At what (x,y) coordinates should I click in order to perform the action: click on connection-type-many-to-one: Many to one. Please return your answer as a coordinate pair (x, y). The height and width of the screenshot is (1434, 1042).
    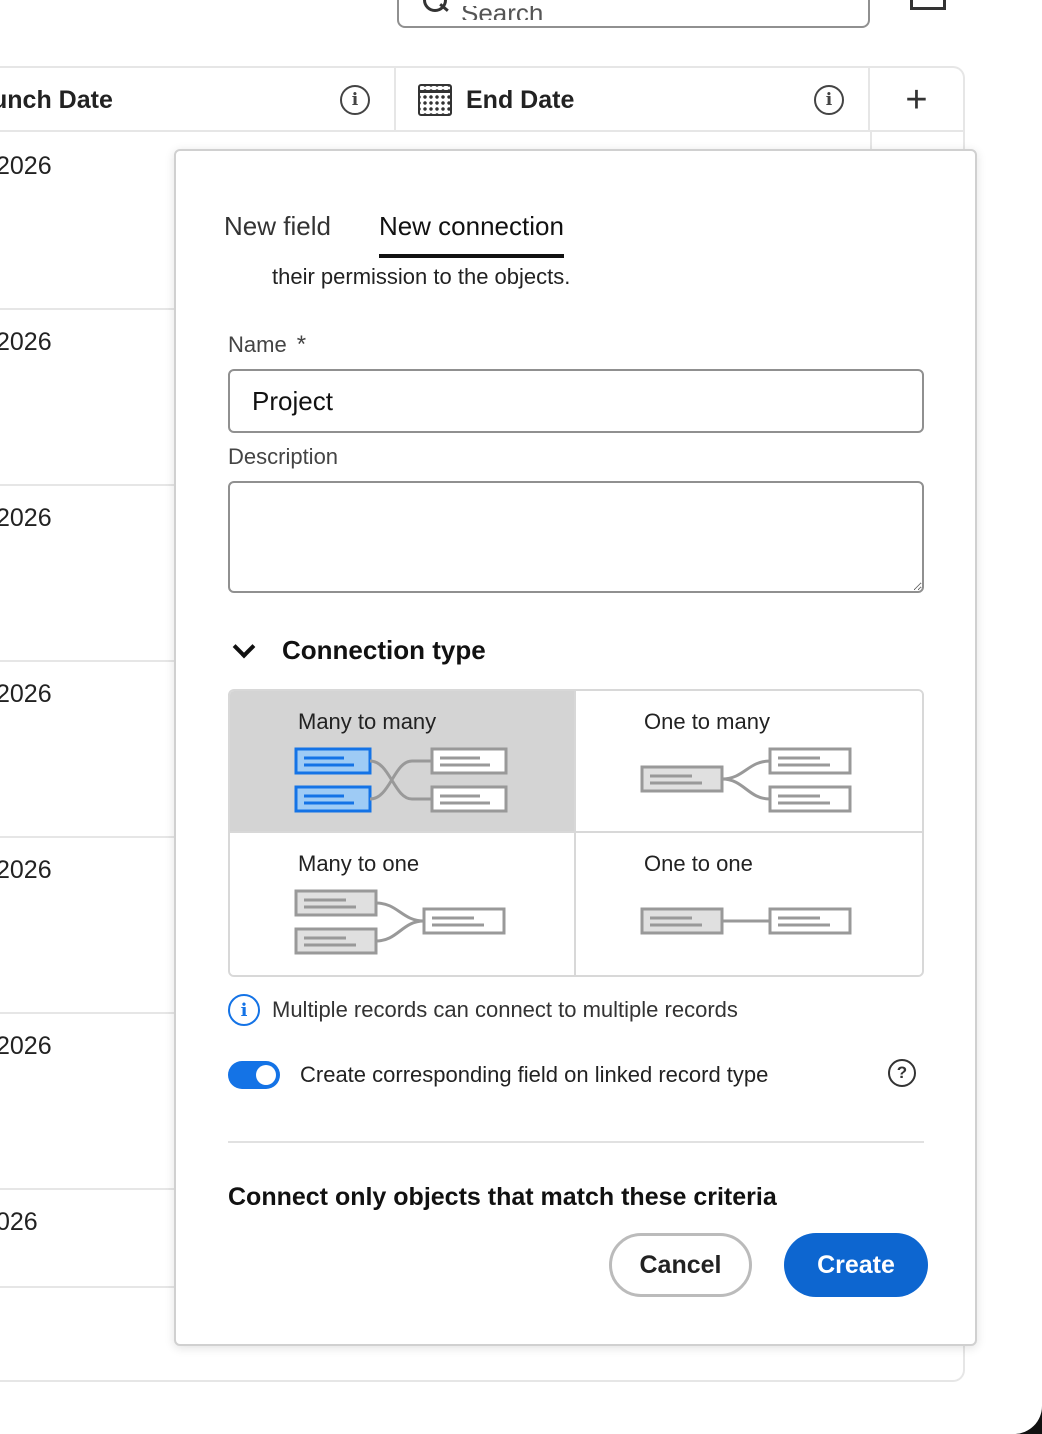
    Looking at the image, I should click on (403, 904).